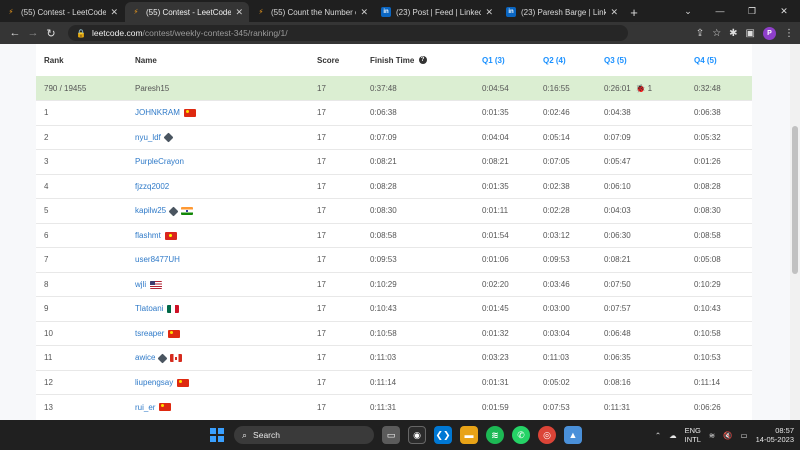 The height and width of the screenshot is (450, 800). What do you see at coordinates (422, 60) in the screenshot?
I see `question-icon: ?` at bounding box center [422, 60].